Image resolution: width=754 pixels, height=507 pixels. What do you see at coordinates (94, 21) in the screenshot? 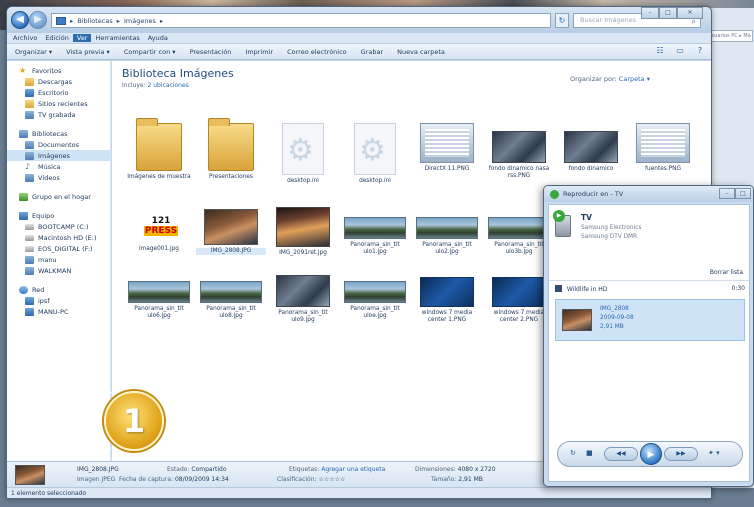
I see `breadcrumb-bibliotecas: Bibliotecas` at bounding box center [94, 21].